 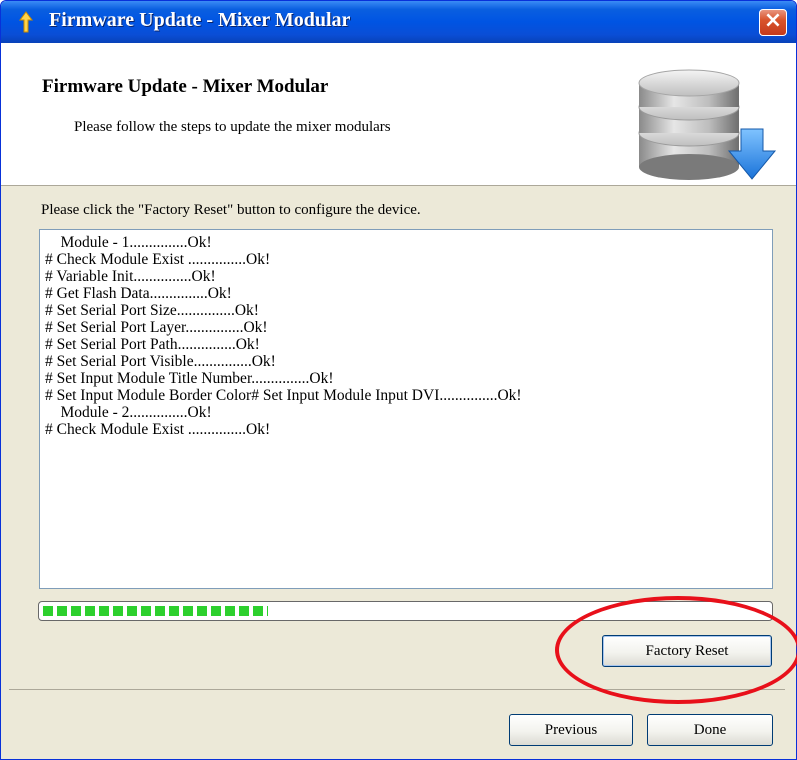 What do you see at coordinates (128, 242) in the screenshot?
I see `log-line: Module - 1...............Ok!` at bounding box center [128, 242].